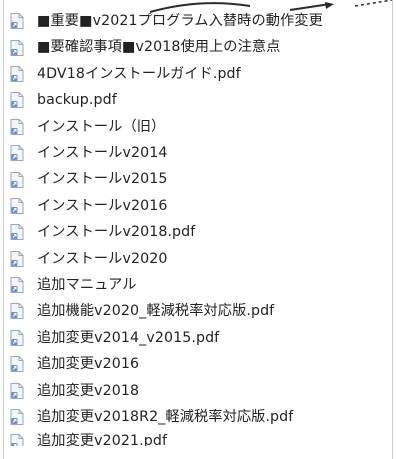 Image resolution: width=396 pixels, height=459 pixels. I want to click on menu-item-14: 追加変更v2016, so click(198, 364).